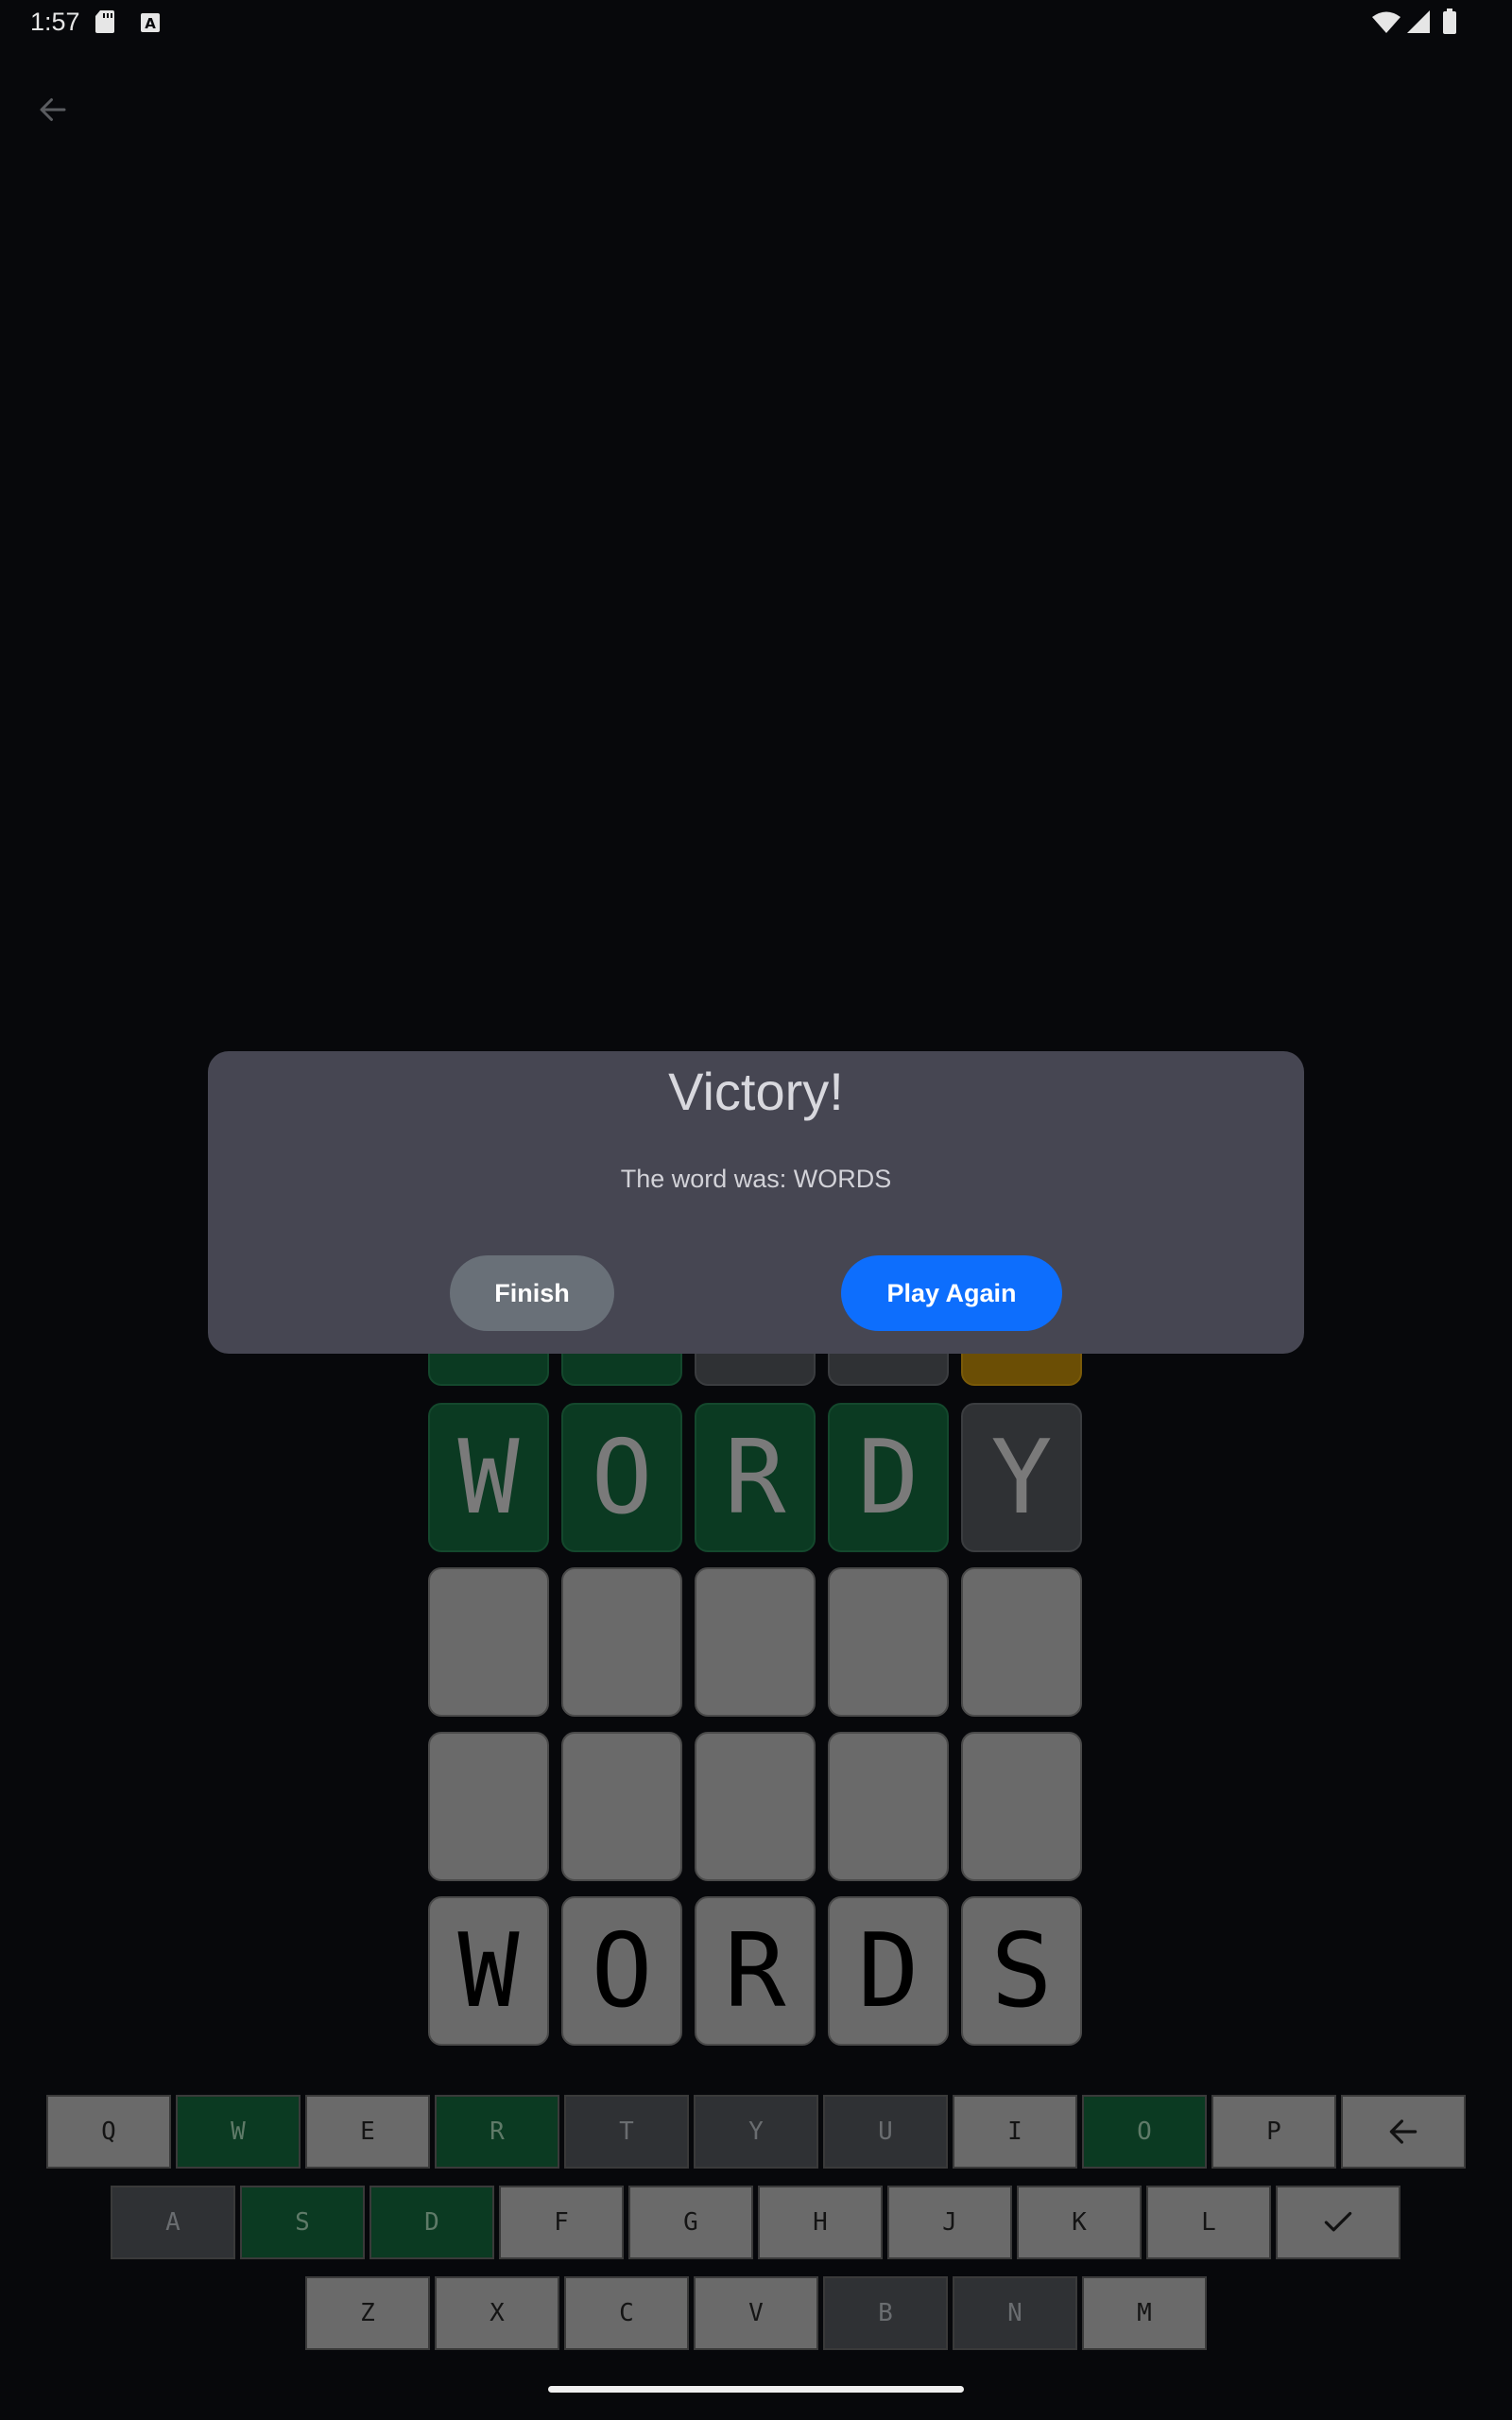  I want to click on key-o: O, so click(1144, 2132).